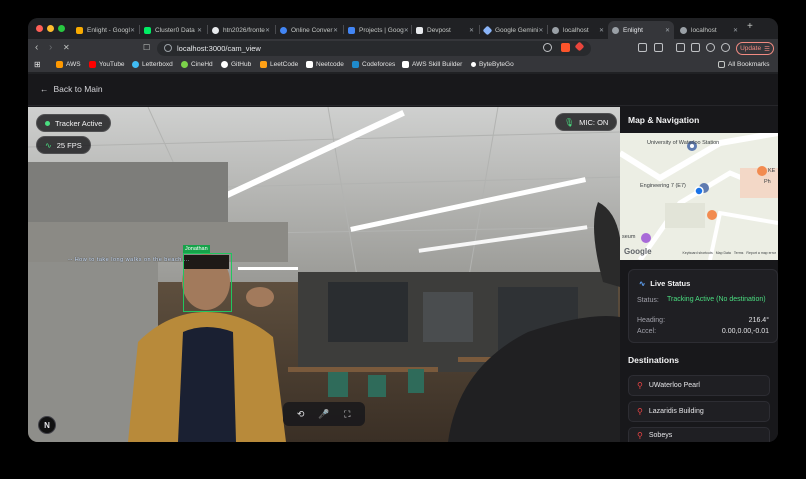 The image size is (806, 479). I want to click on youtube-icon, so click(92, 64).